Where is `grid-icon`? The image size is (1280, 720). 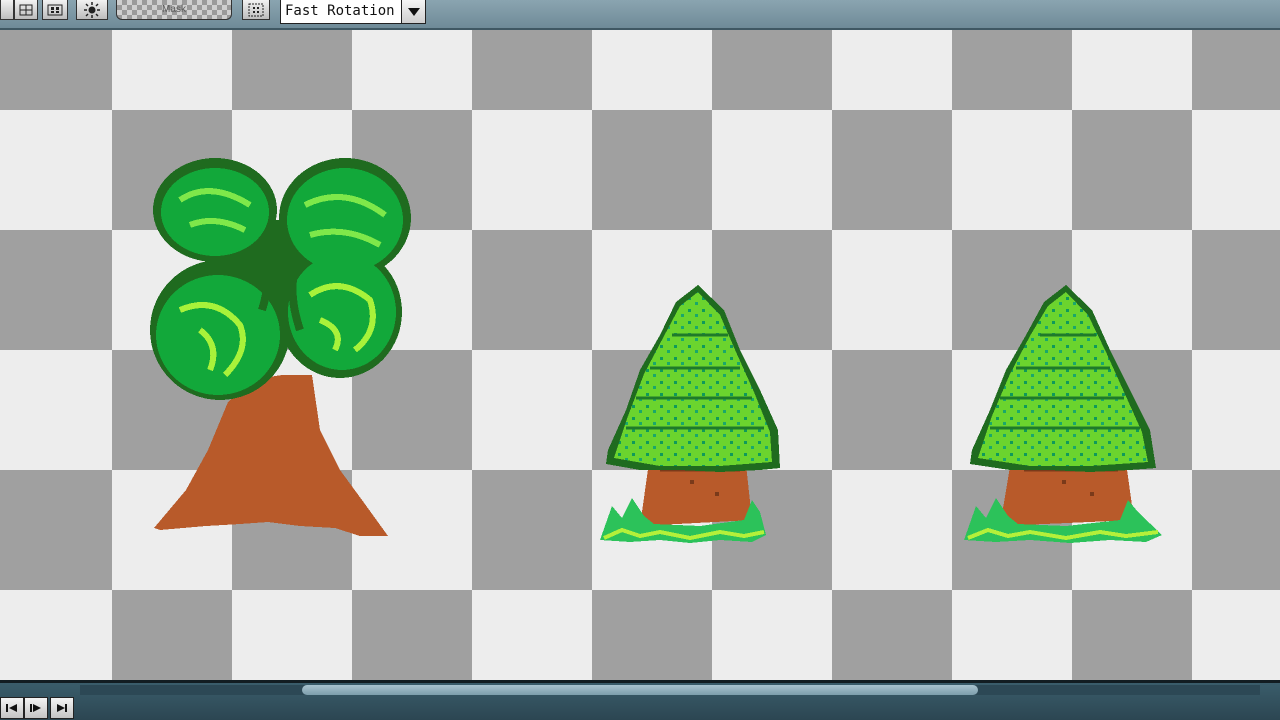
grid-icon is located at coordinates (26, 9).